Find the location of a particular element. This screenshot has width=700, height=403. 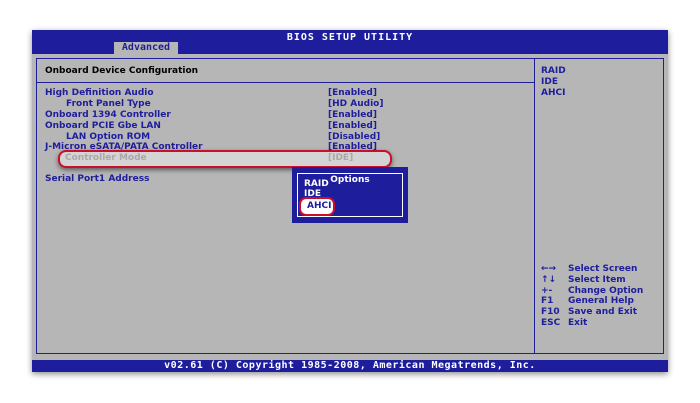

tab-advanced: Advanced is located at coordinates (146, 48).